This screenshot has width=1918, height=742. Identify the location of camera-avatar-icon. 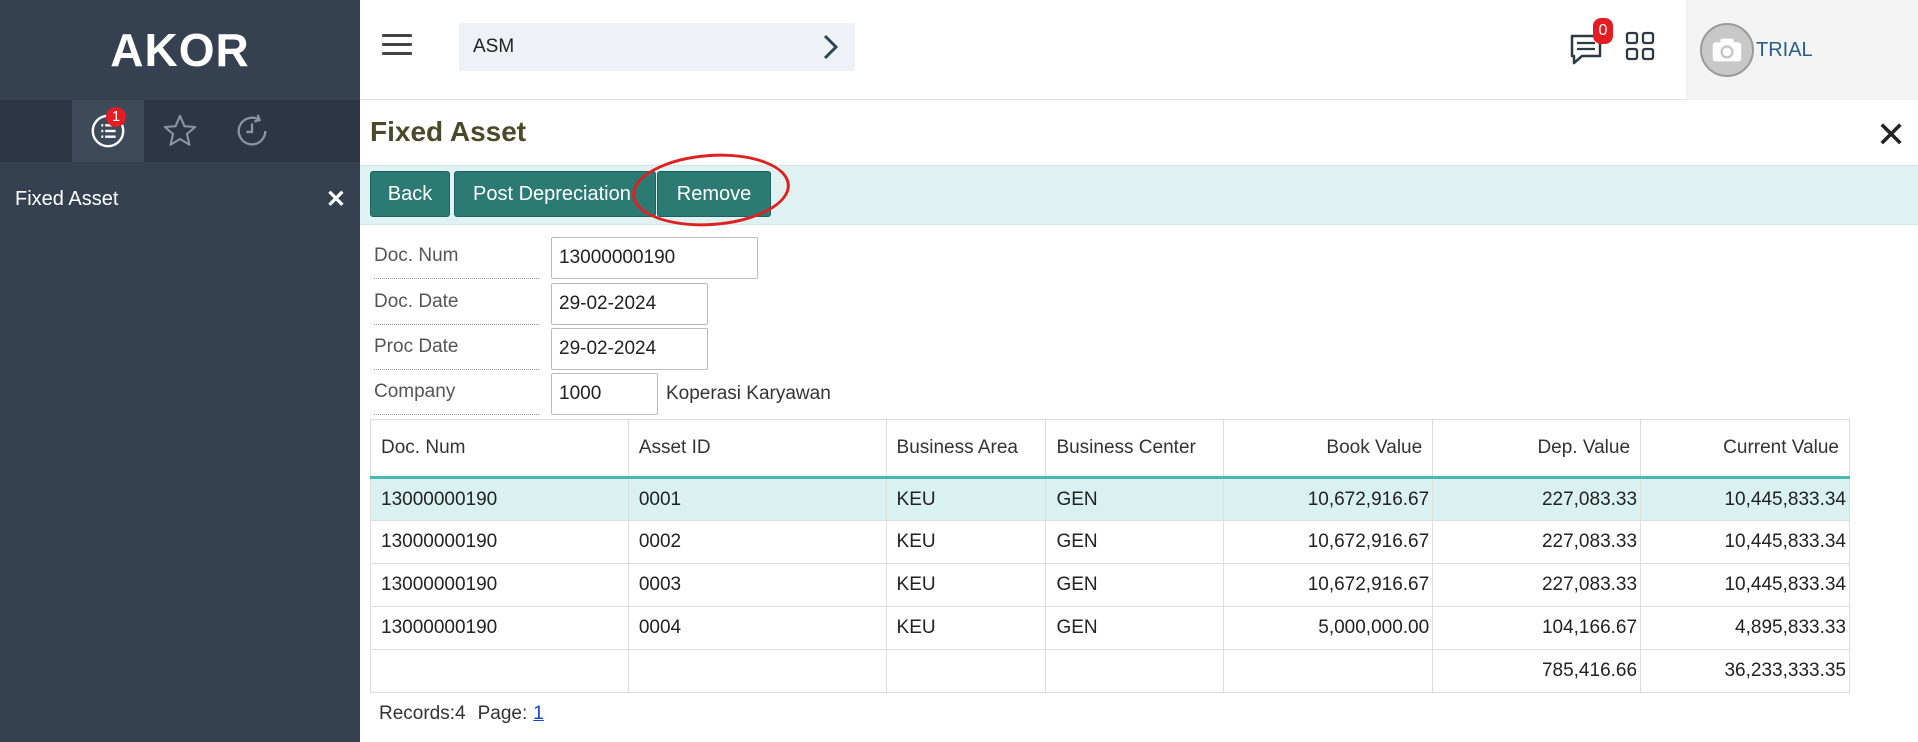
(1727, 50).